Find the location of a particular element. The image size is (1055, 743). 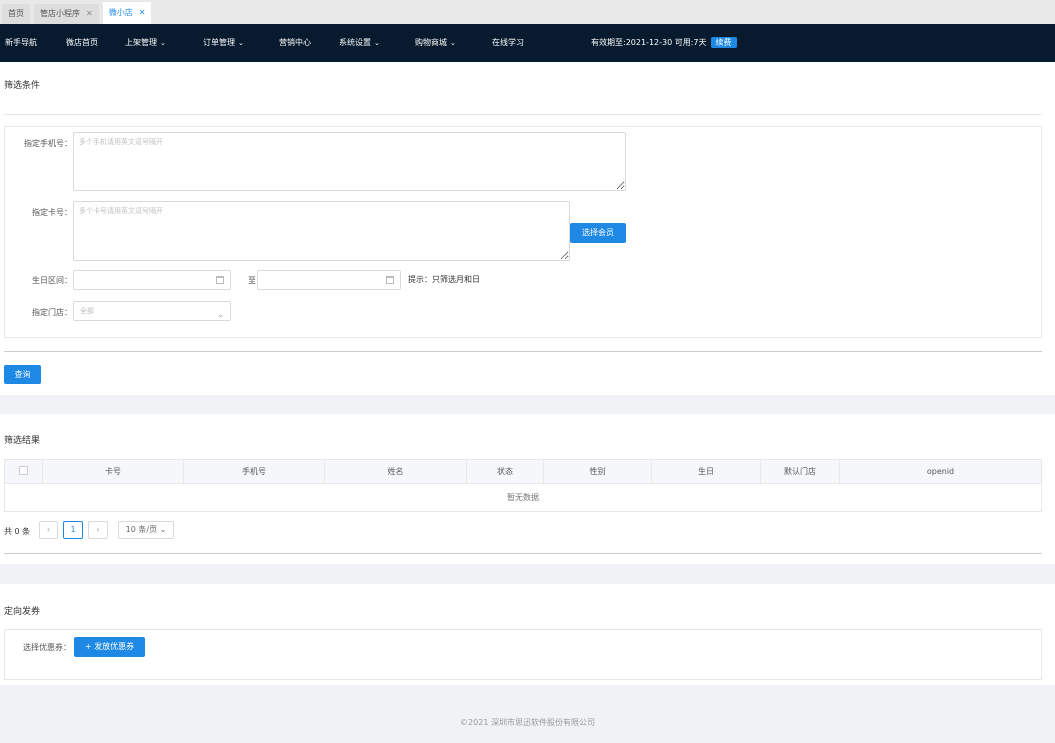

page-size-select: 10 条/页 ⌄ is located at coordinates (146, 530).